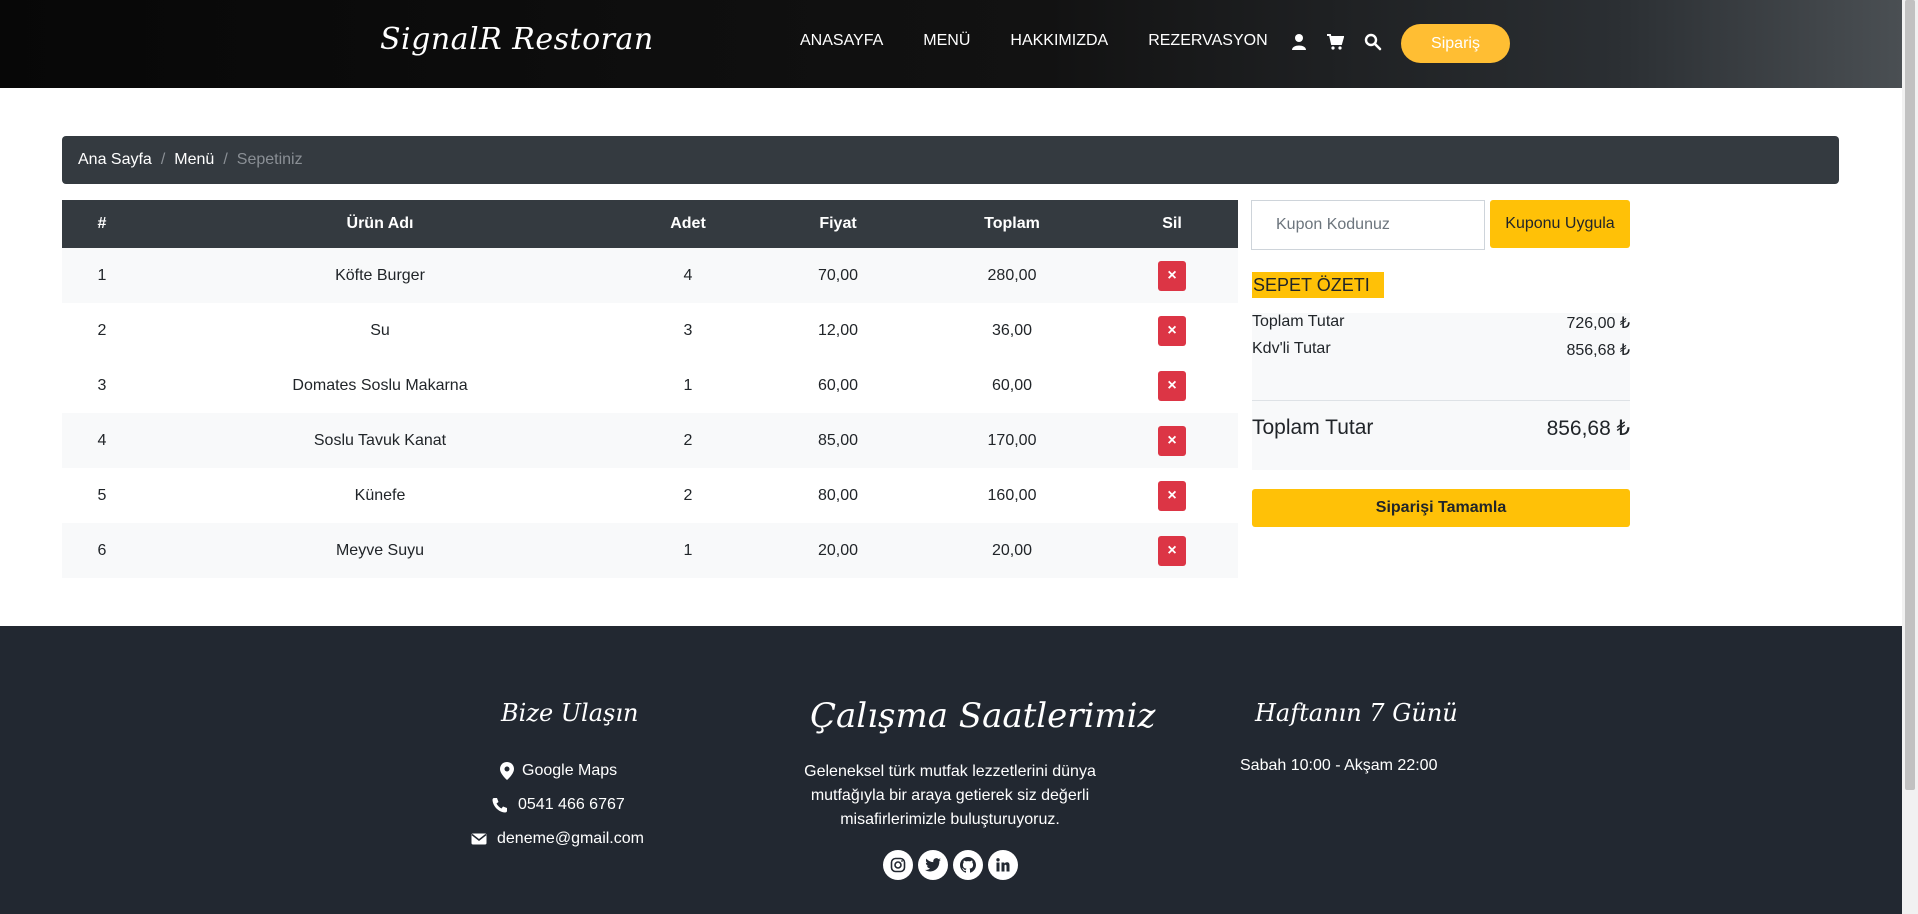  Describe the element at coordinates (838, 550) in the screenshot. I see `cell-price: 20,00` at that location.